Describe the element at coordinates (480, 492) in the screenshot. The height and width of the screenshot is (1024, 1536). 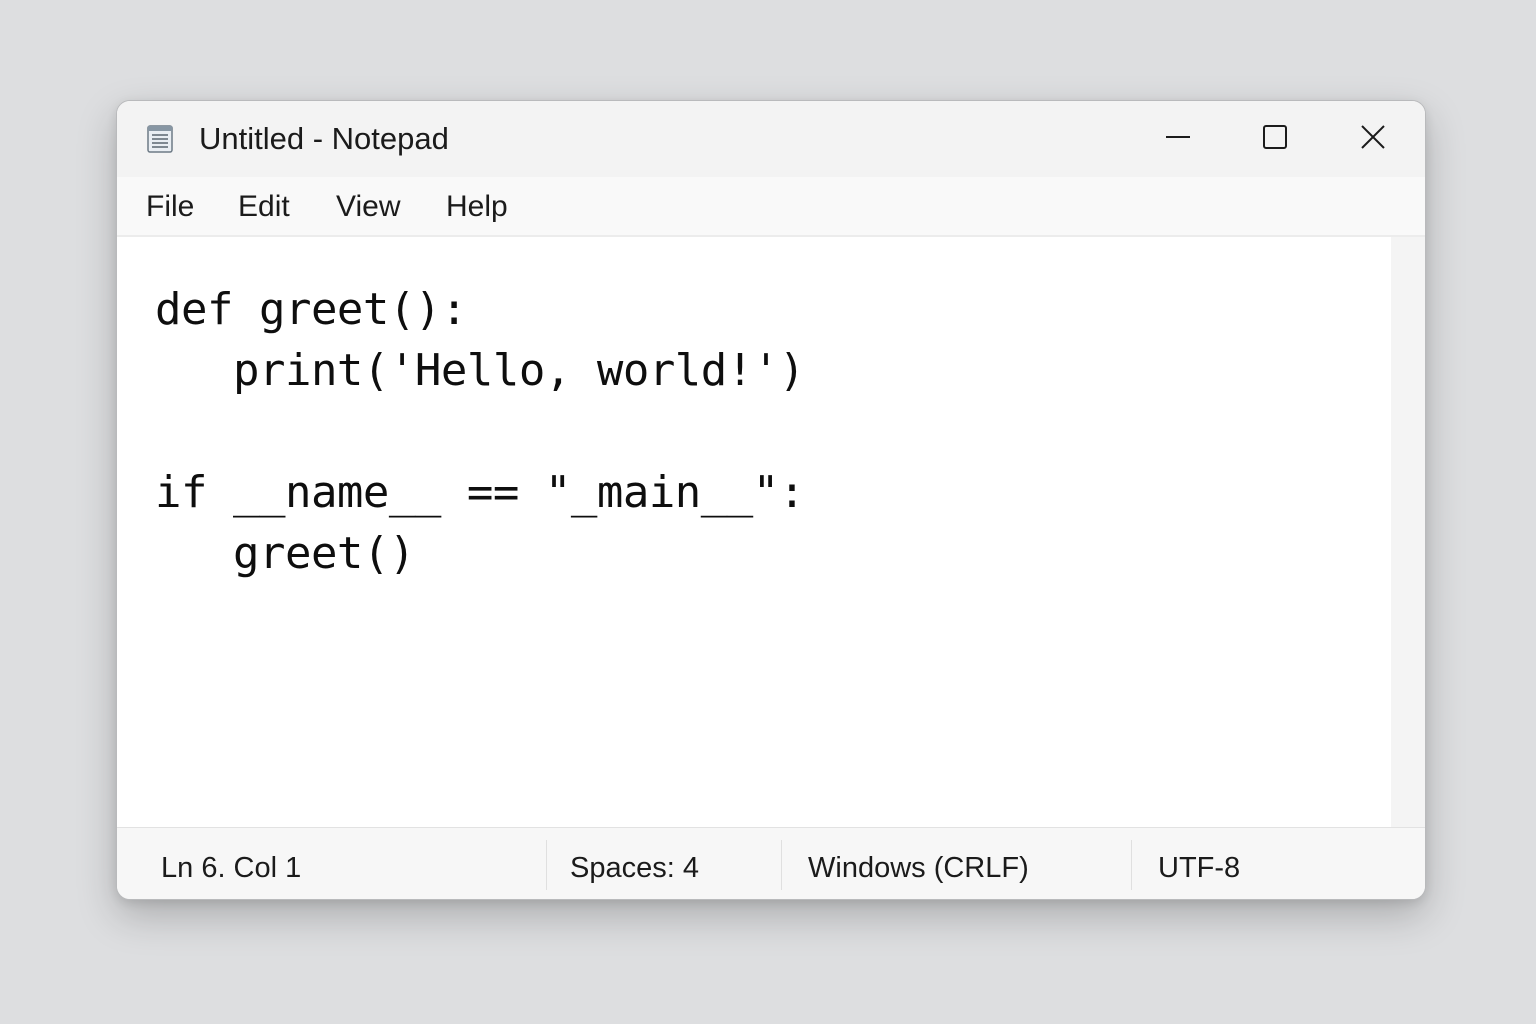
I see `code-line: if __name__ == "_main__":` at that location.